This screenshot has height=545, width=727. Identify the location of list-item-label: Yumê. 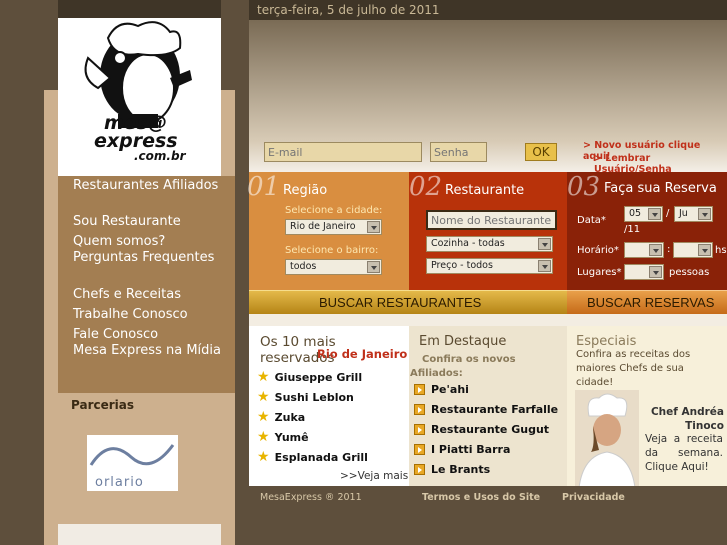
(291, 437).